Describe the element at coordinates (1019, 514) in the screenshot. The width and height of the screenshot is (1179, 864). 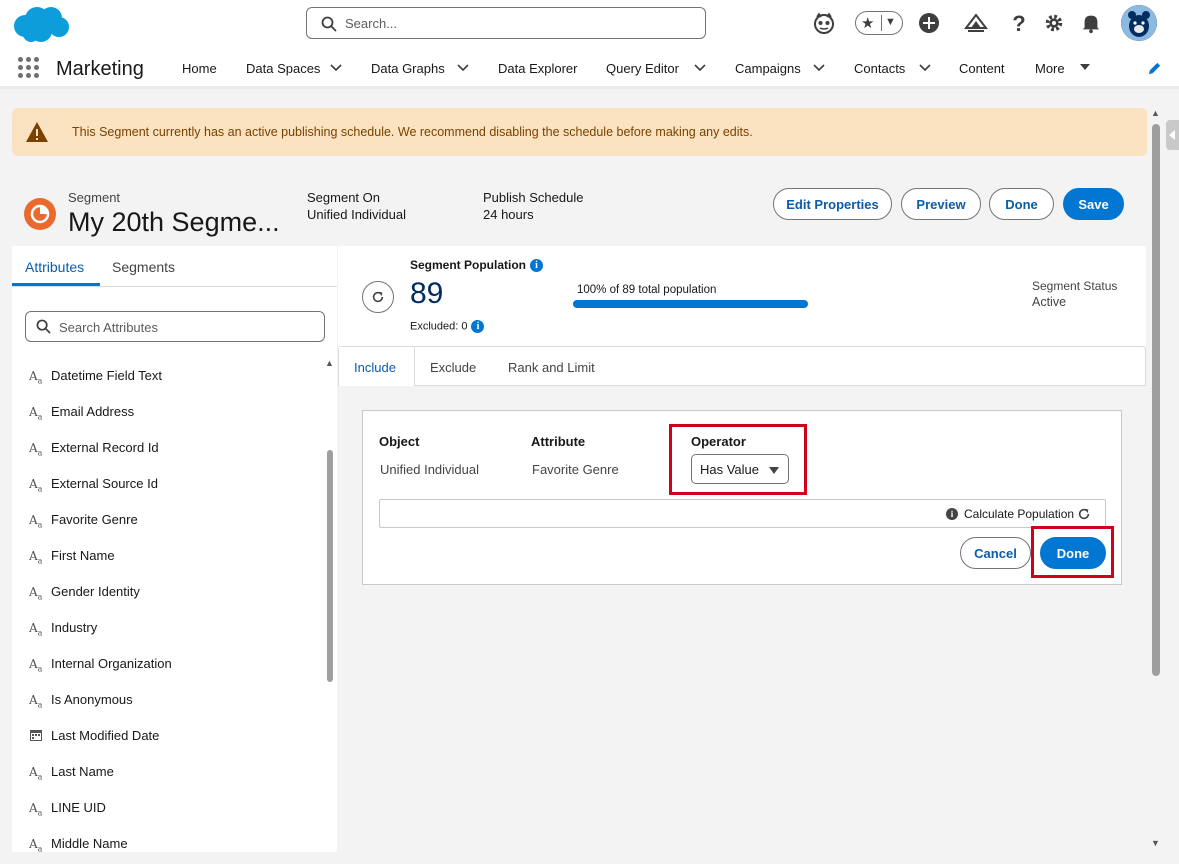
I see `calculate-population-link: Calculate Population` at that location.